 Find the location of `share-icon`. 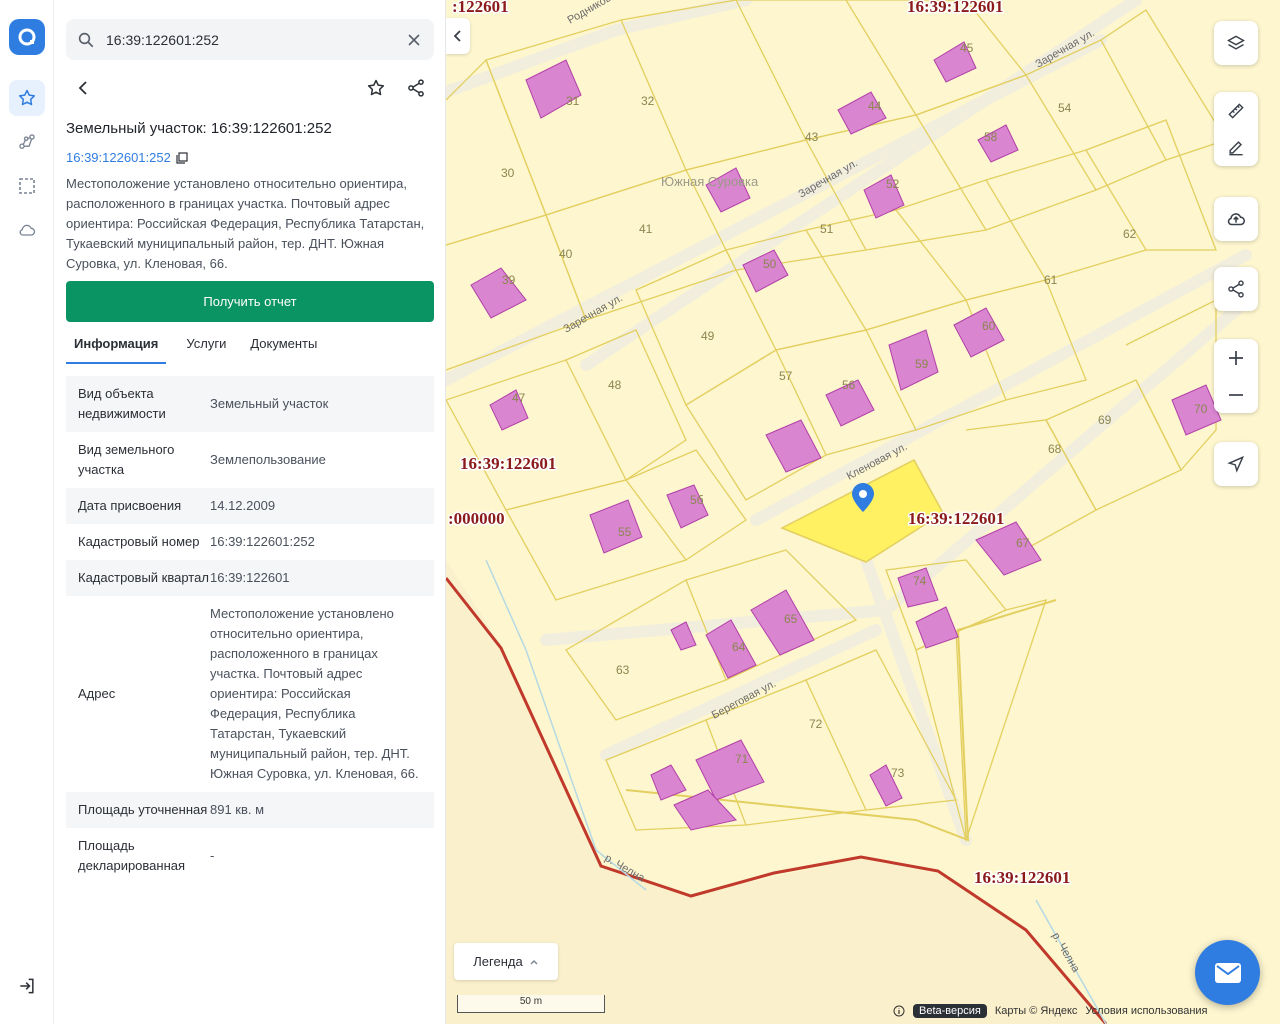

share-icon is located at coordinates (1236, 289).